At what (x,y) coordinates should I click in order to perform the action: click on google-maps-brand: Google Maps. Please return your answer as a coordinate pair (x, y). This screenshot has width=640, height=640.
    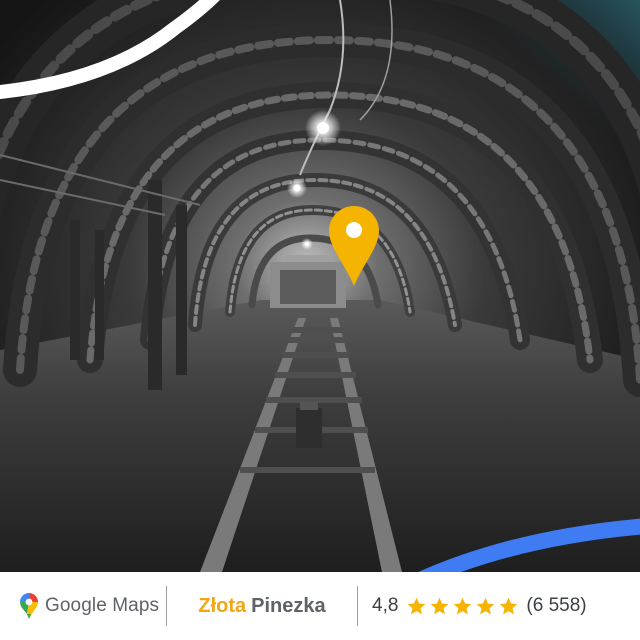
    Looking at the image, I should click on (83, 606).